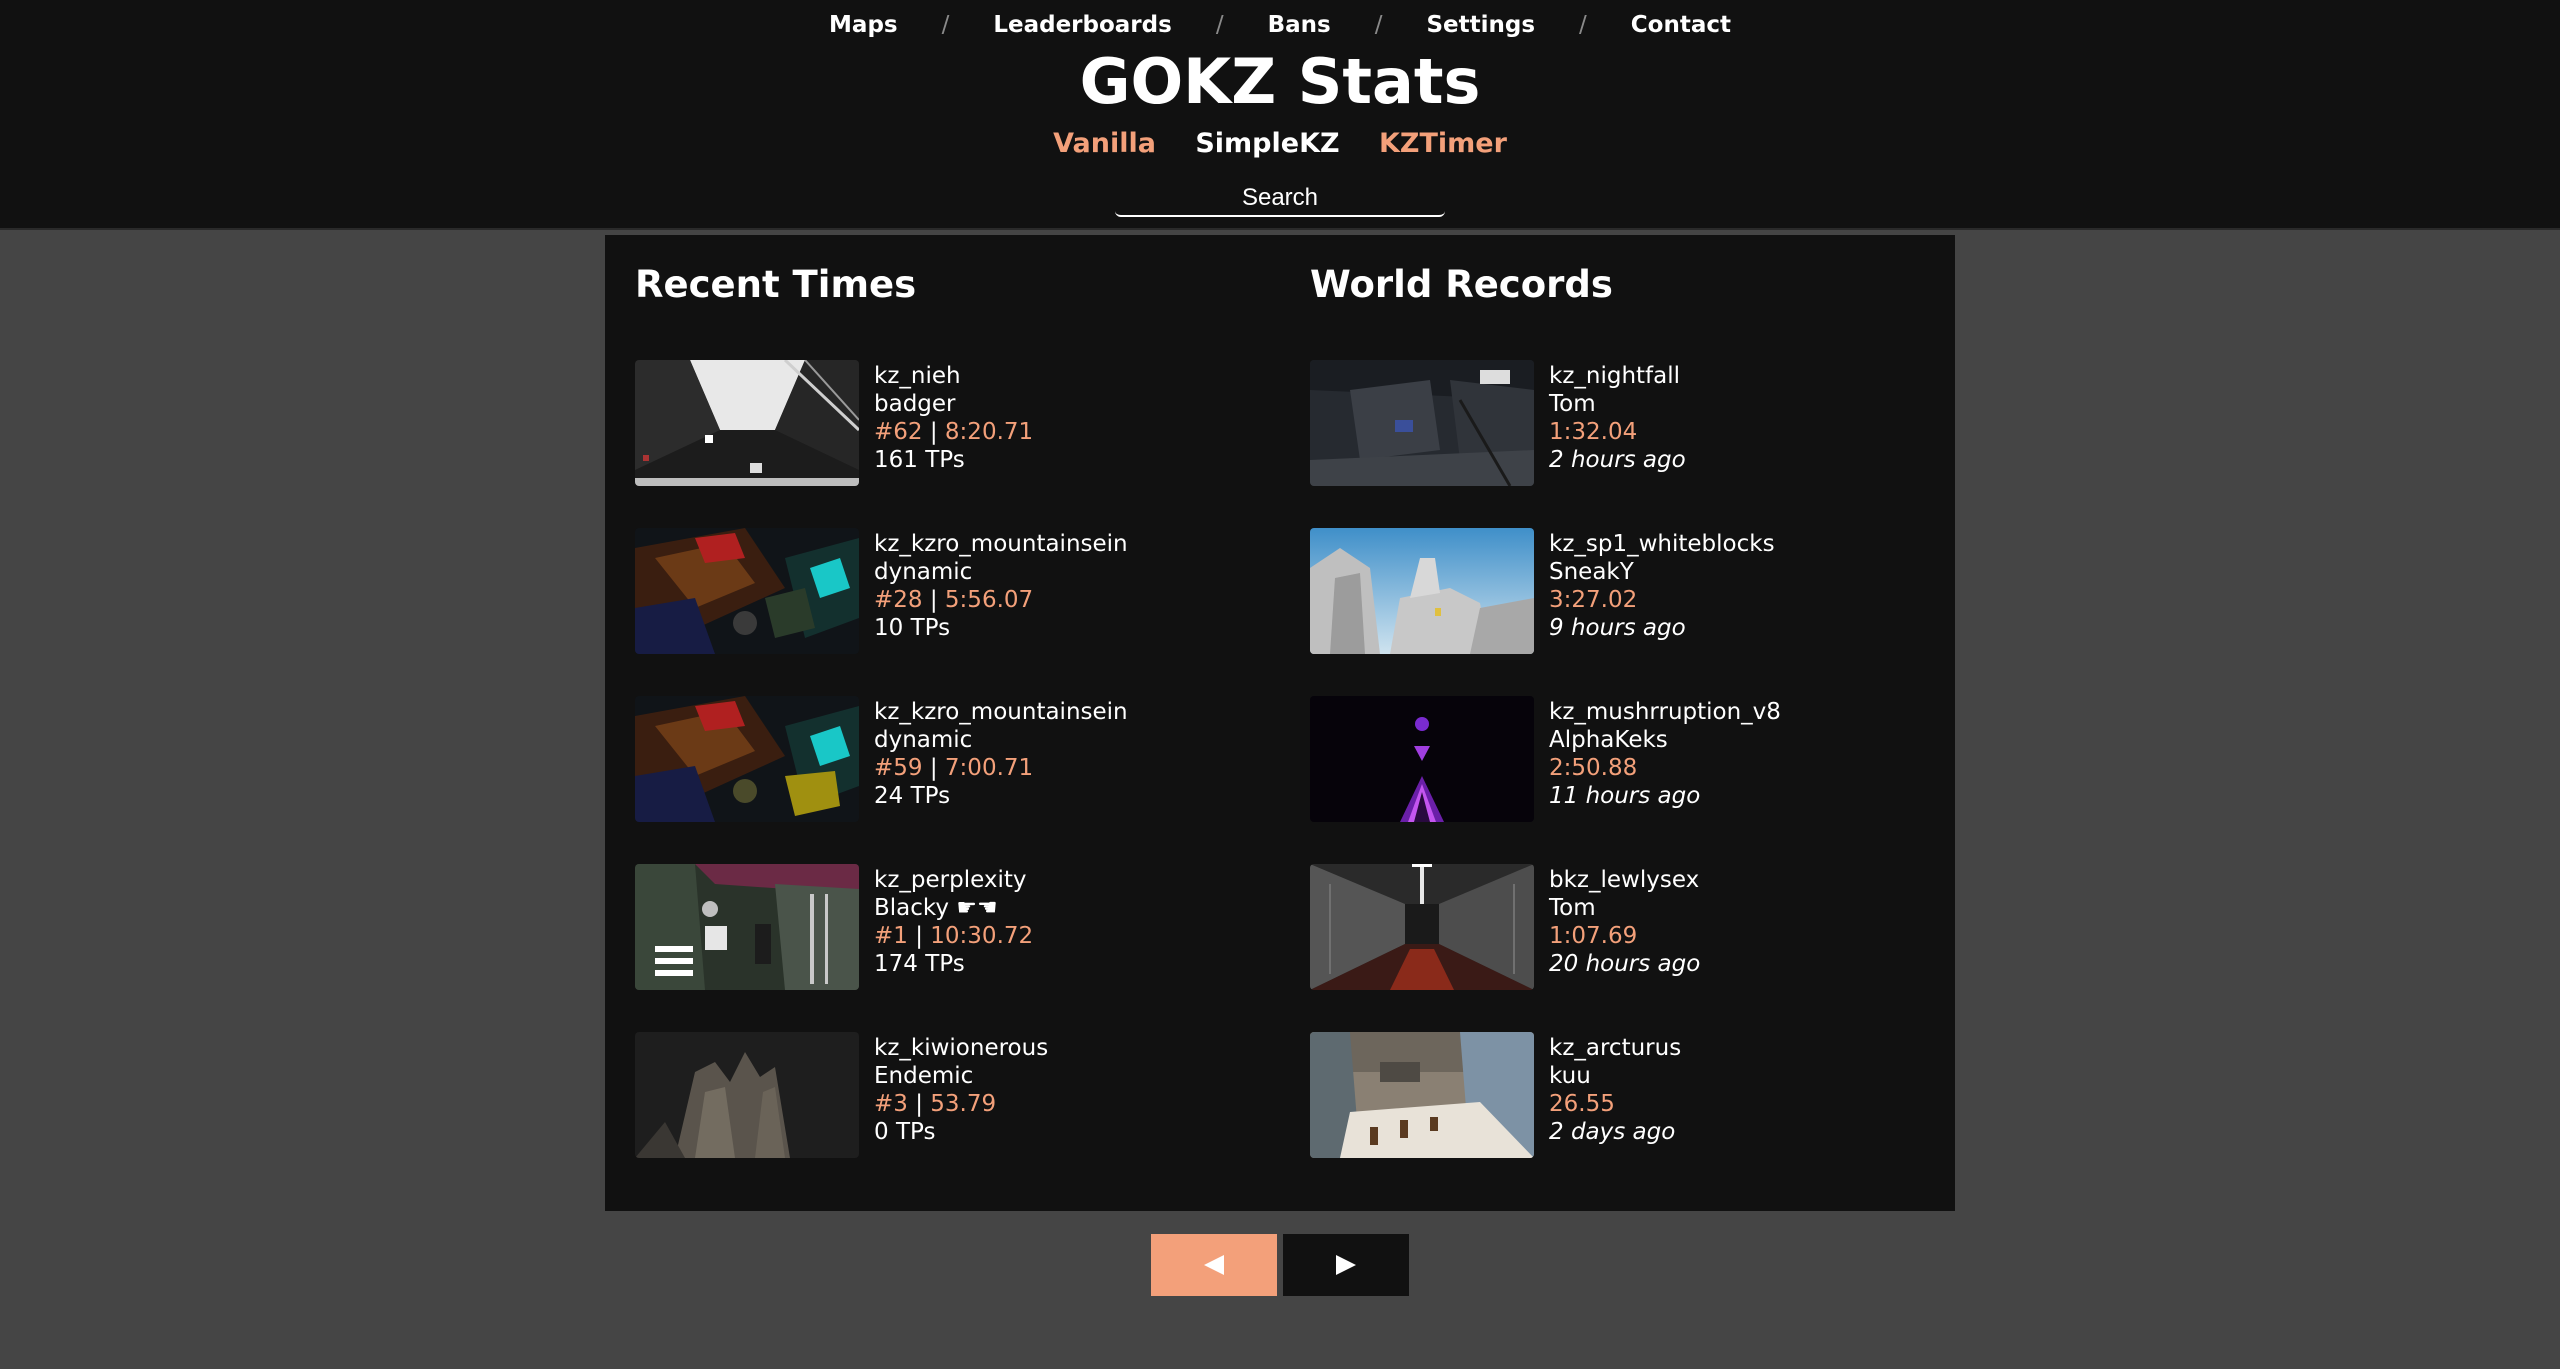 The height and width of the screenshot is (1369, 2560). What do you see at coordinates (1267, 143) in the screenshot?
I see `mode-simplekz: SimpleKZ` at bounding box center [1267, 143].